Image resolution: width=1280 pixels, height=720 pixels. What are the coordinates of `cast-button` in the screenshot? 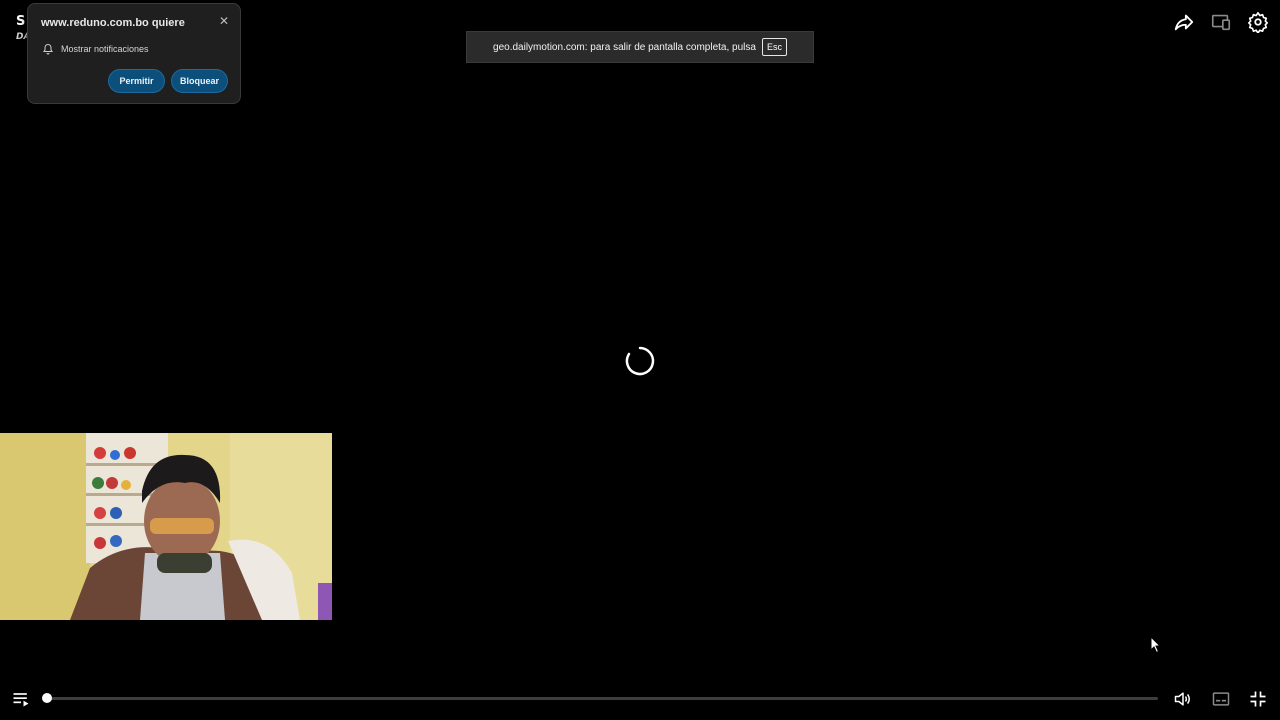 It's located at (1221, 22).